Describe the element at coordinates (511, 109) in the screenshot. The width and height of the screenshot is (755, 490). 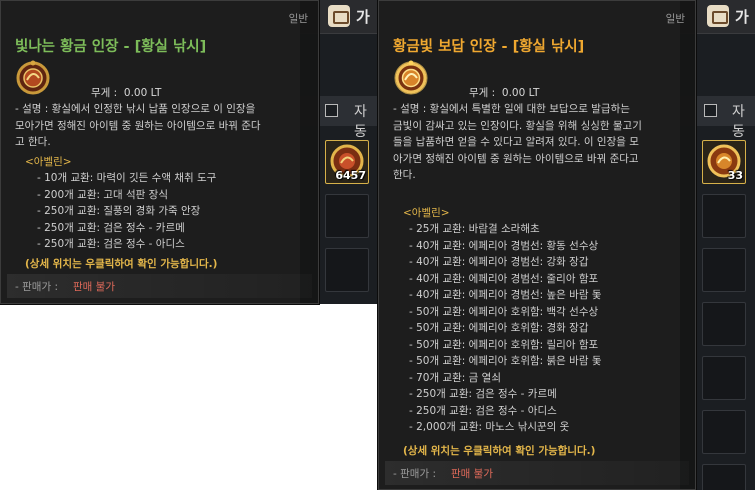
I see `description-line: - 설명 : 황실에서 특별한 일에 대한 보답으로 발급하는` at that location.